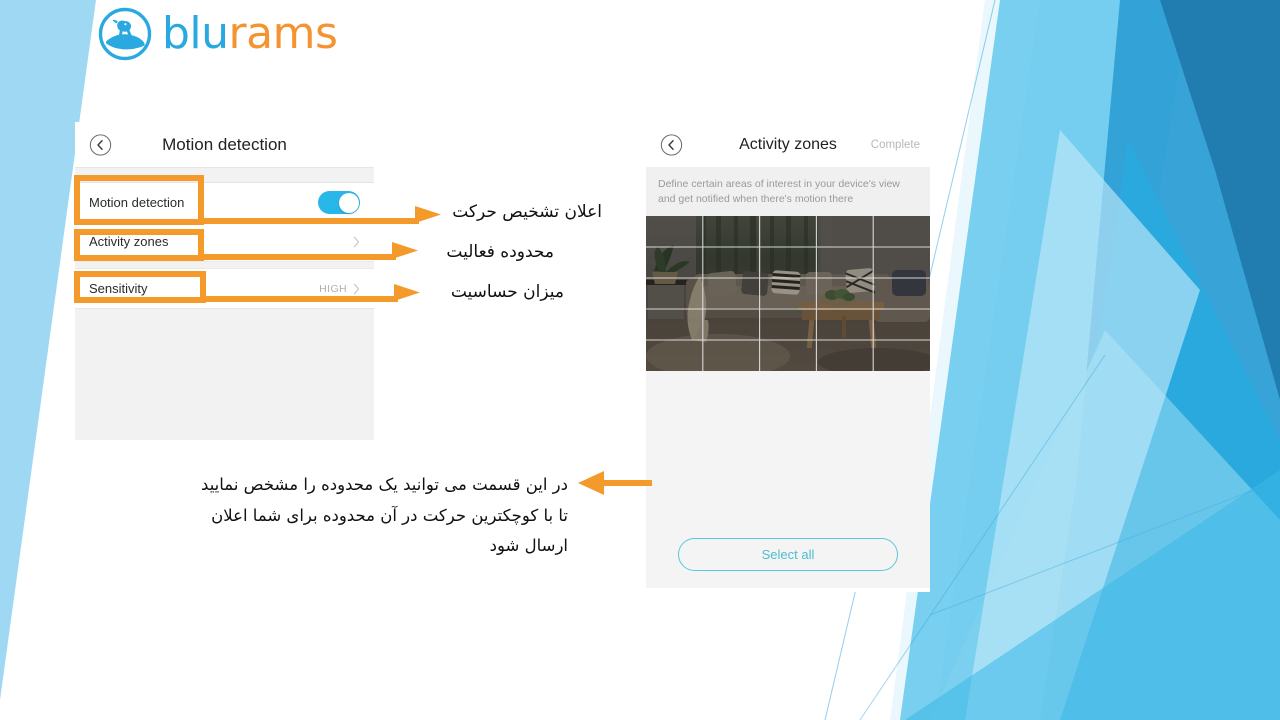 The width and height of the screenshot is (1280, 720). Describe the element at coordinates (118, 288) in the screenshot. I see `row-label-sensitivity: Sensitivity` at that location.